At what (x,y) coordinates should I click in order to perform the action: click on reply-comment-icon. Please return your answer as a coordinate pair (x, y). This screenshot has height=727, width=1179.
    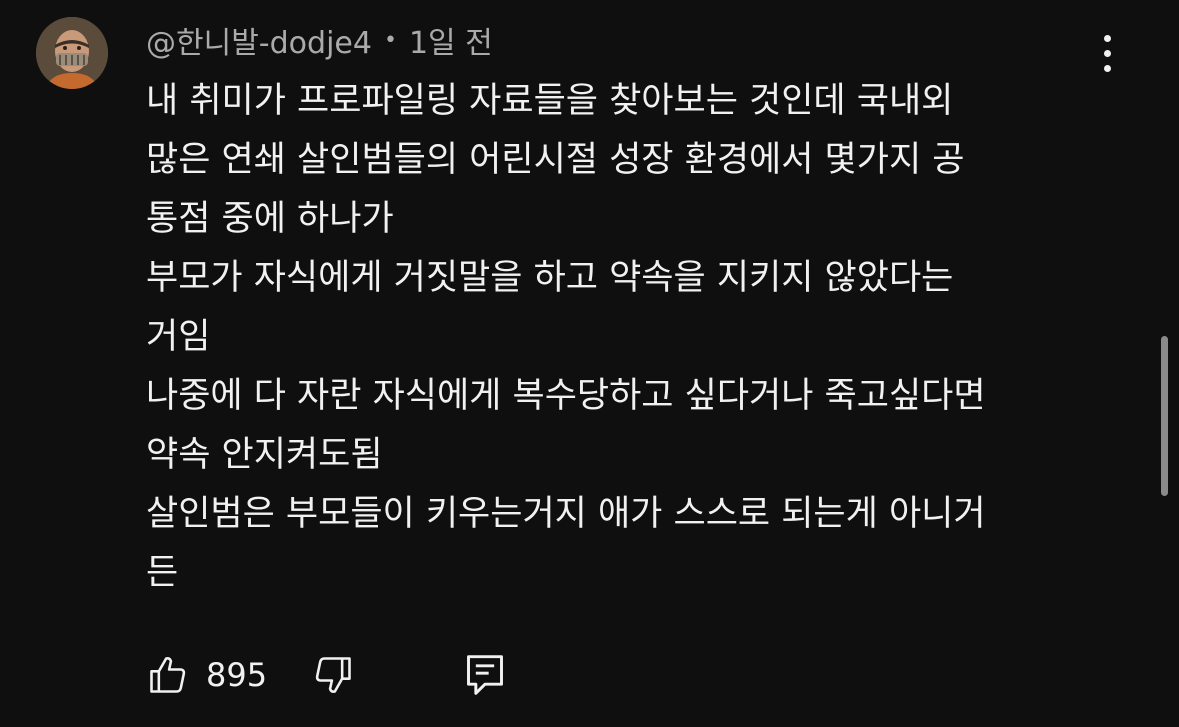
    Looking at the image, I should click on (485, 675).